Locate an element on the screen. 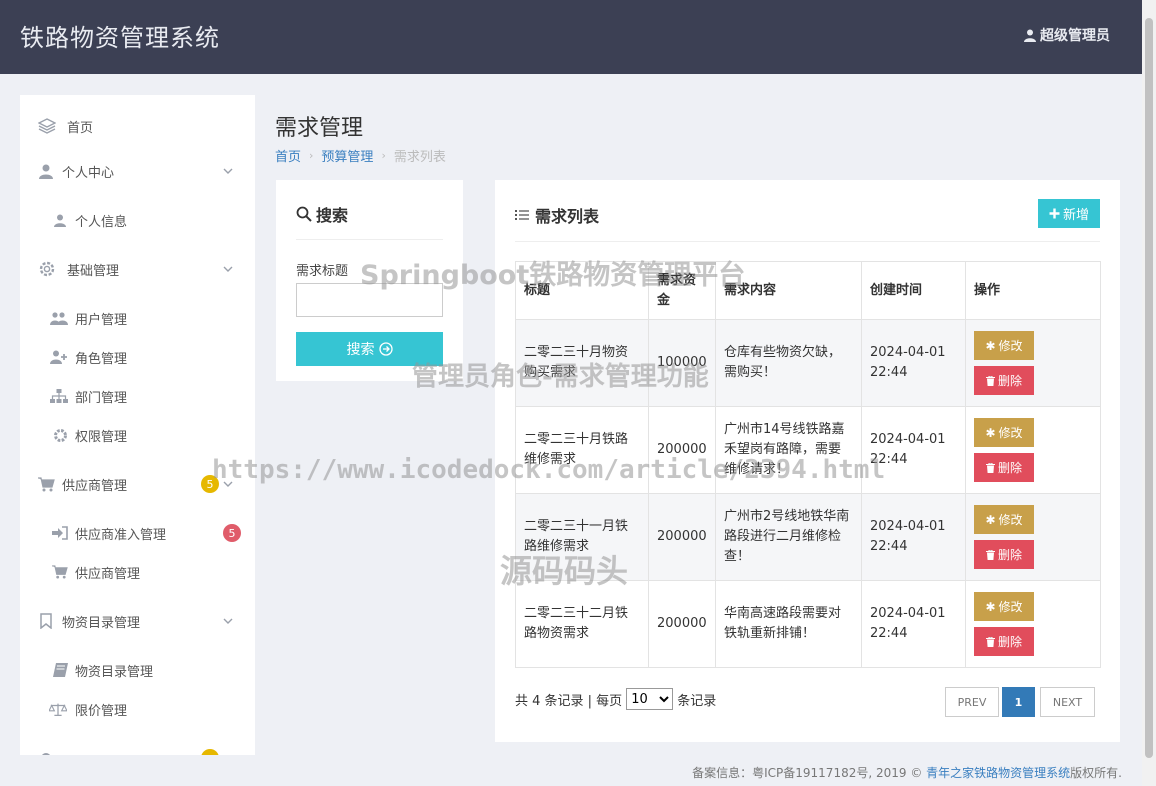 The image size is (1156, 786). sidebar-item-users: 用户管理 is located at coordinates (137, 318).